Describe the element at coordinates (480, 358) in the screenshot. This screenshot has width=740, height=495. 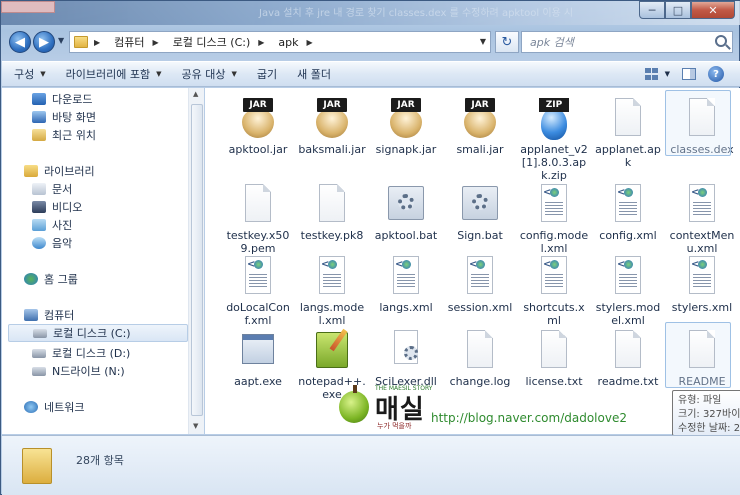
I see `file-item: change.log` at that location.